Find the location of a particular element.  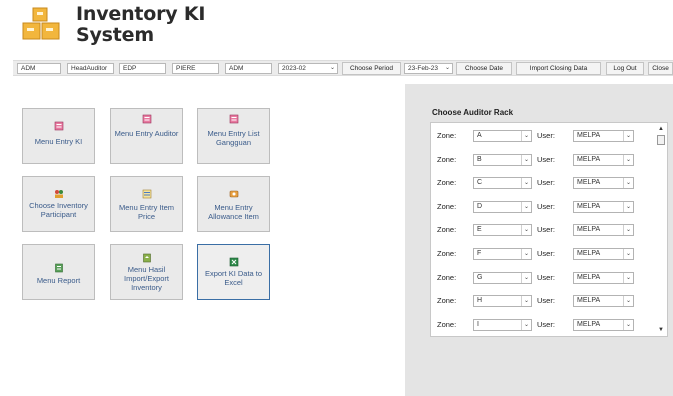

vertical-scrollbar: ▲ ▼ is located at coordinates (661, 229).